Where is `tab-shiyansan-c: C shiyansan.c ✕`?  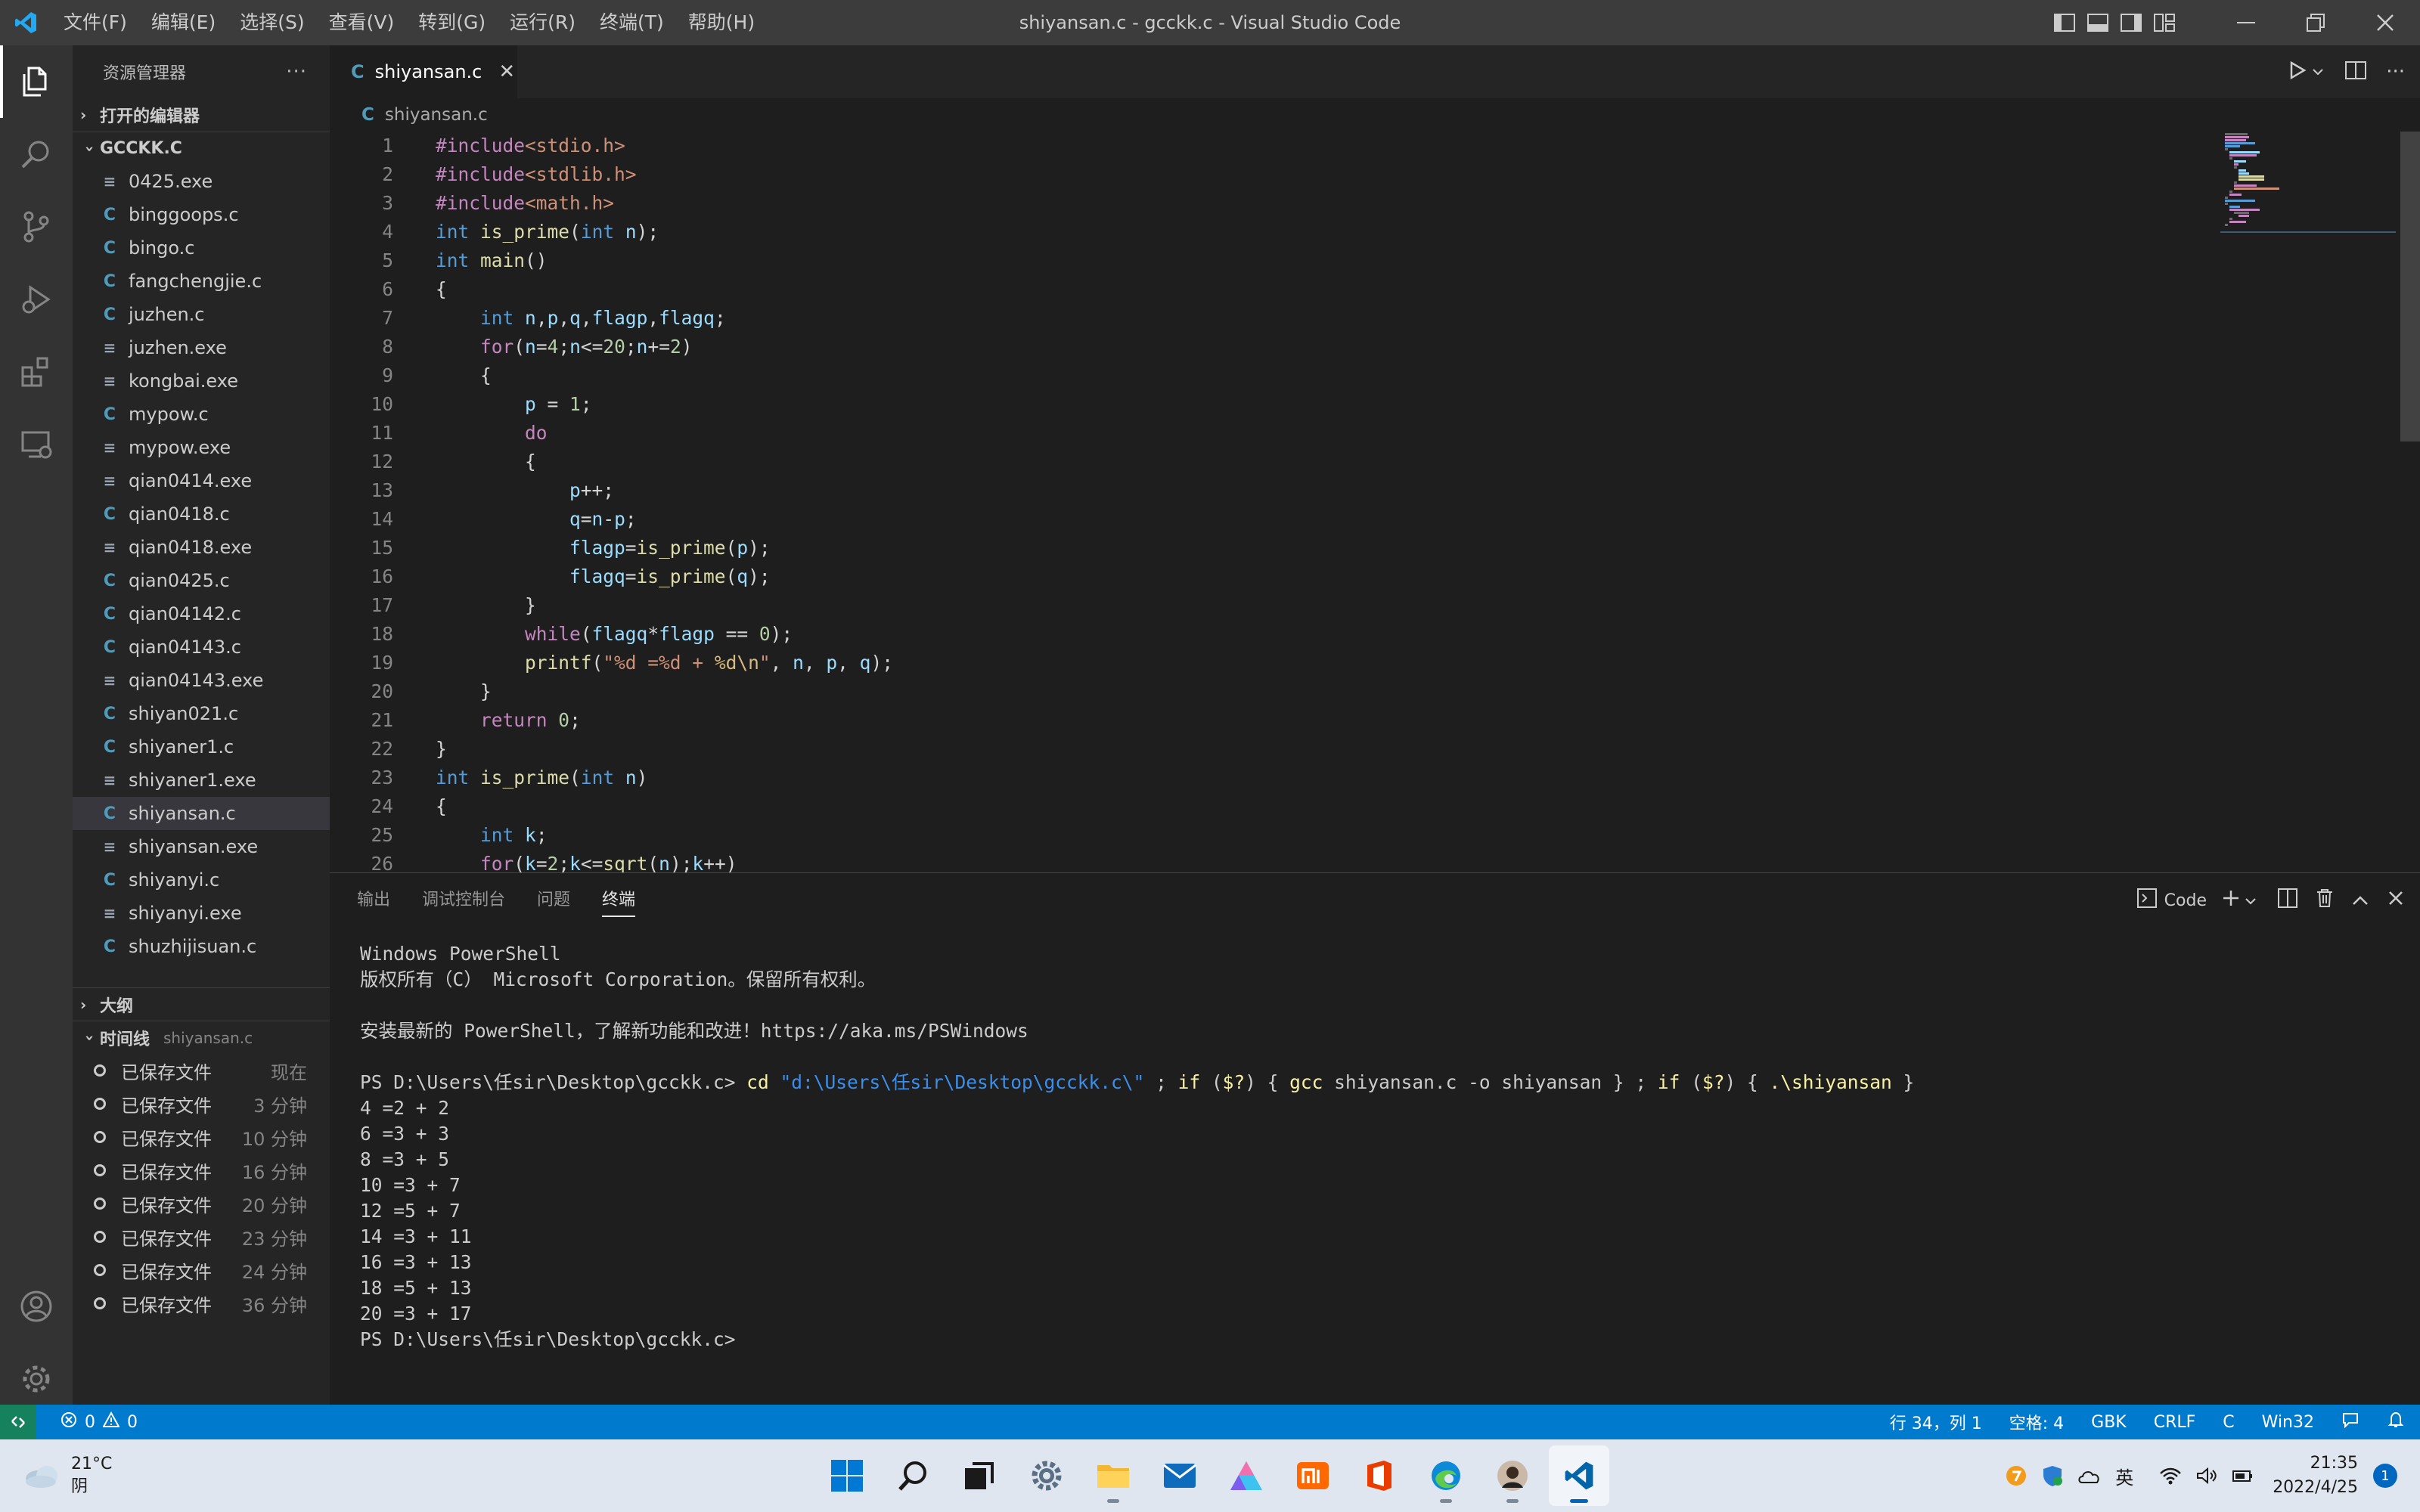
tab-shiyansan-c: C shiyansan.c ✕ is located at coordinates (423, 71).